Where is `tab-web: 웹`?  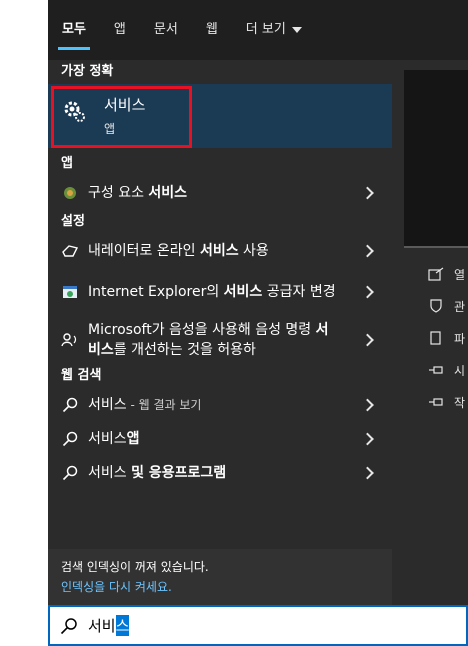
tab-web: 웹 is located at coordinates (212, 30).